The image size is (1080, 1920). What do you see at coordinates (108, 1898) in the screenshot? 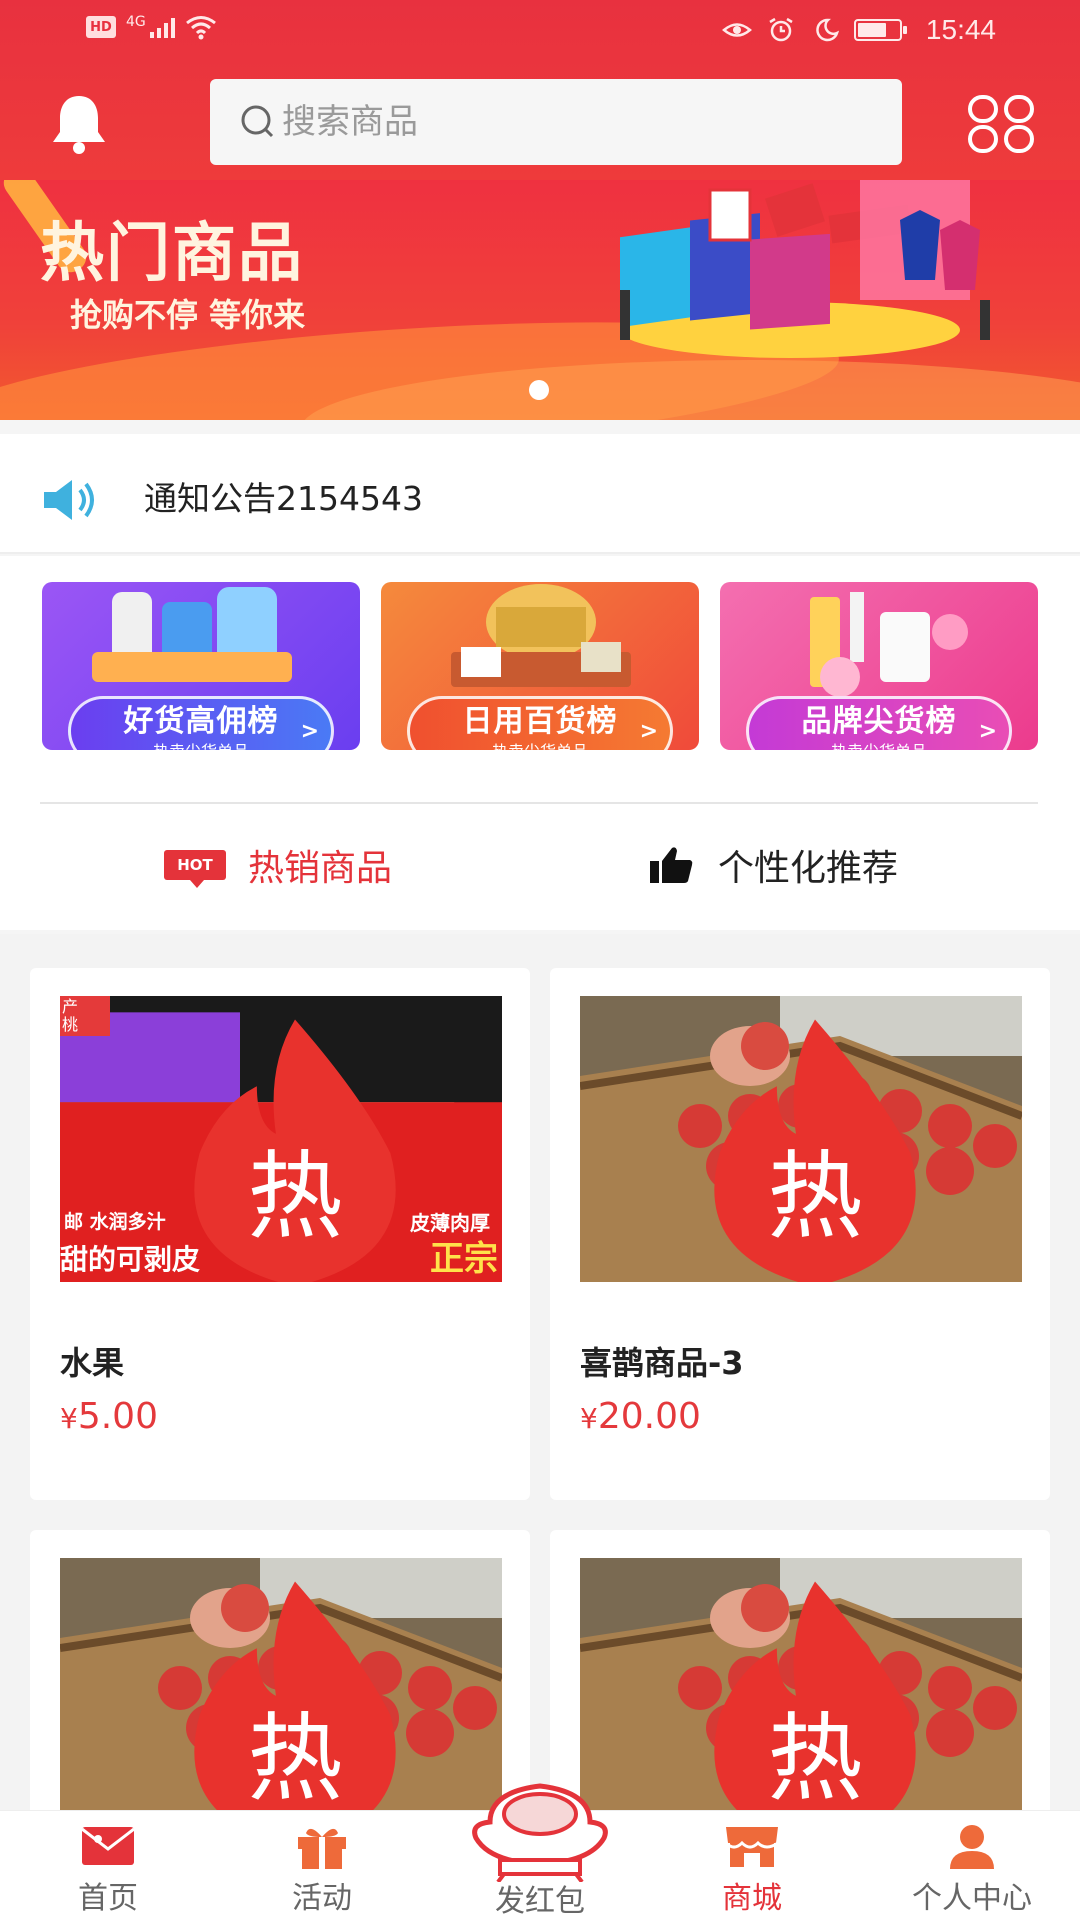
I see `nav-label: 首页` at bounding box center [108, 1898].